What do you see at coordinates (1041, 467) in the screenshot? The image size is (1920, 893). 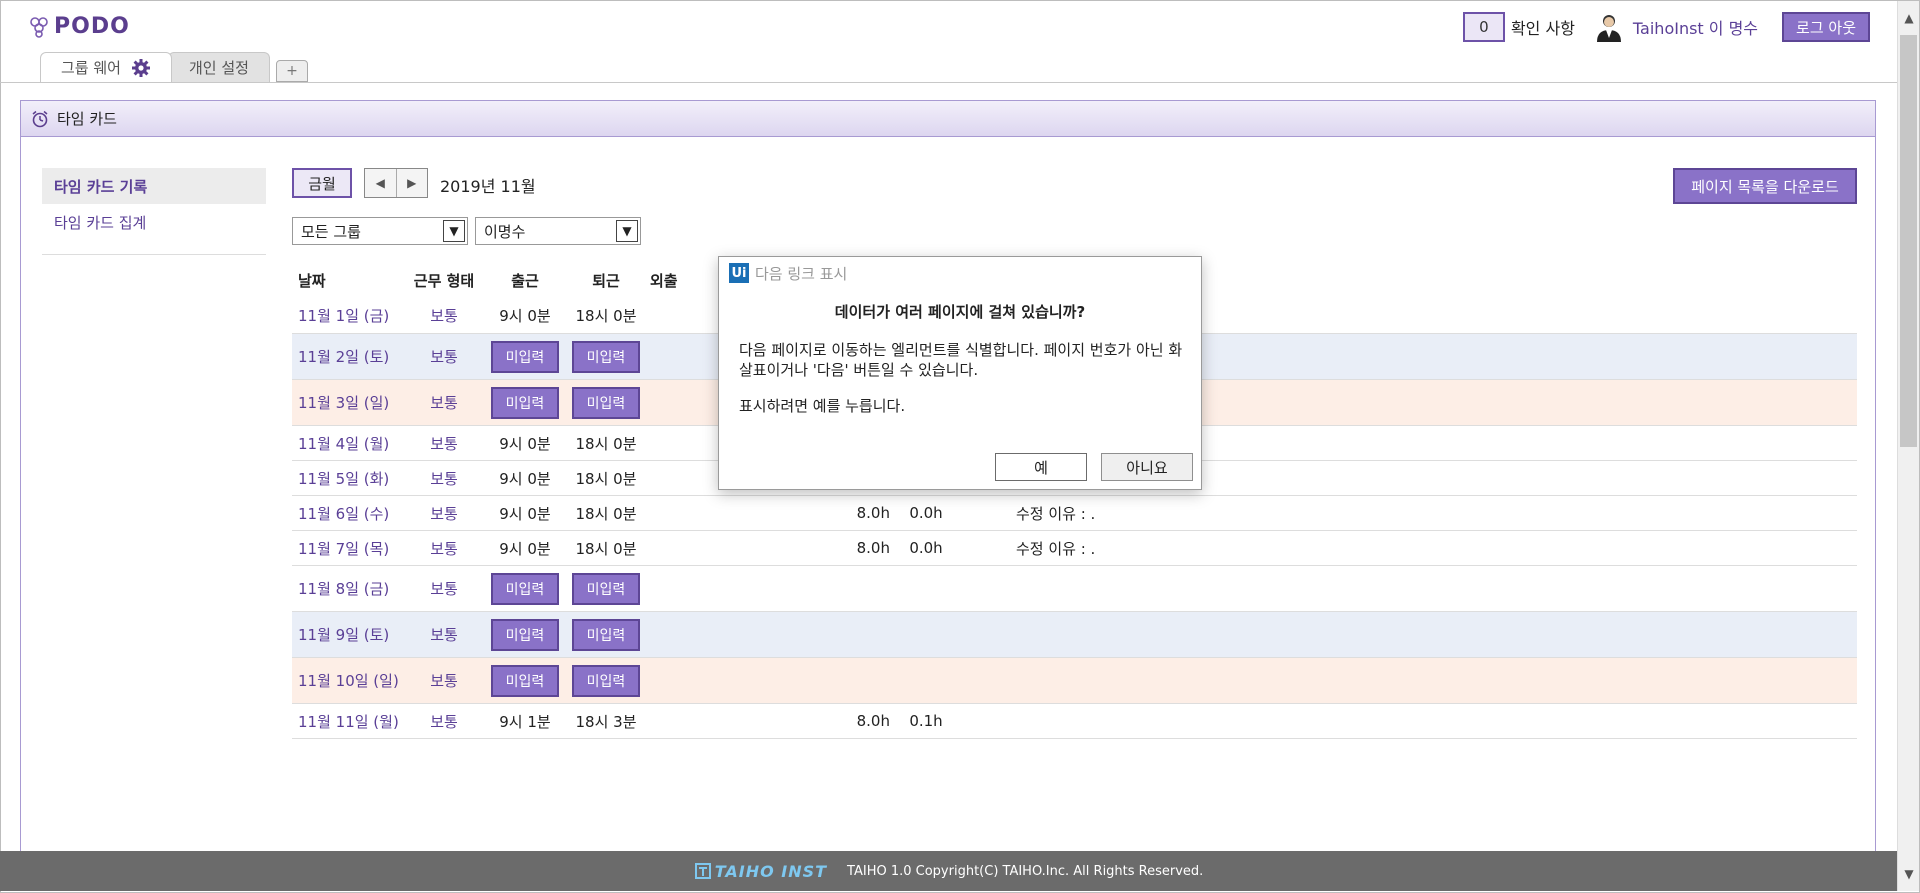 I see `yes-button: 예` at bounding box center [1041, 467].